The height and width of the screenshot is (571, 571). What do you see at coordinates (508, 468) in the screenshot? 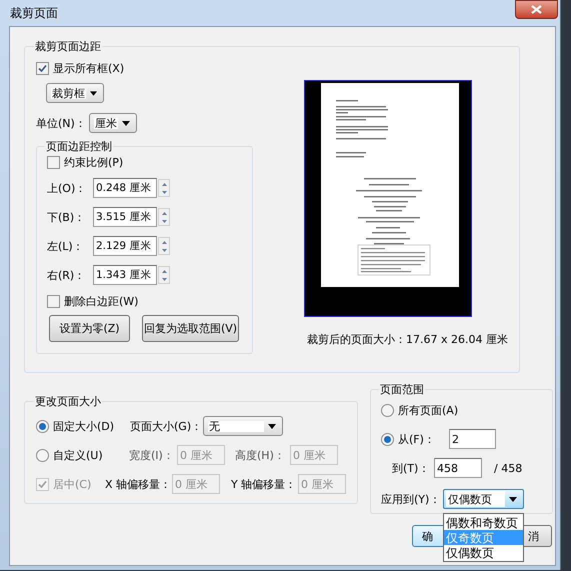
I see `page-total: / 458` at bounding box center [508, 468].